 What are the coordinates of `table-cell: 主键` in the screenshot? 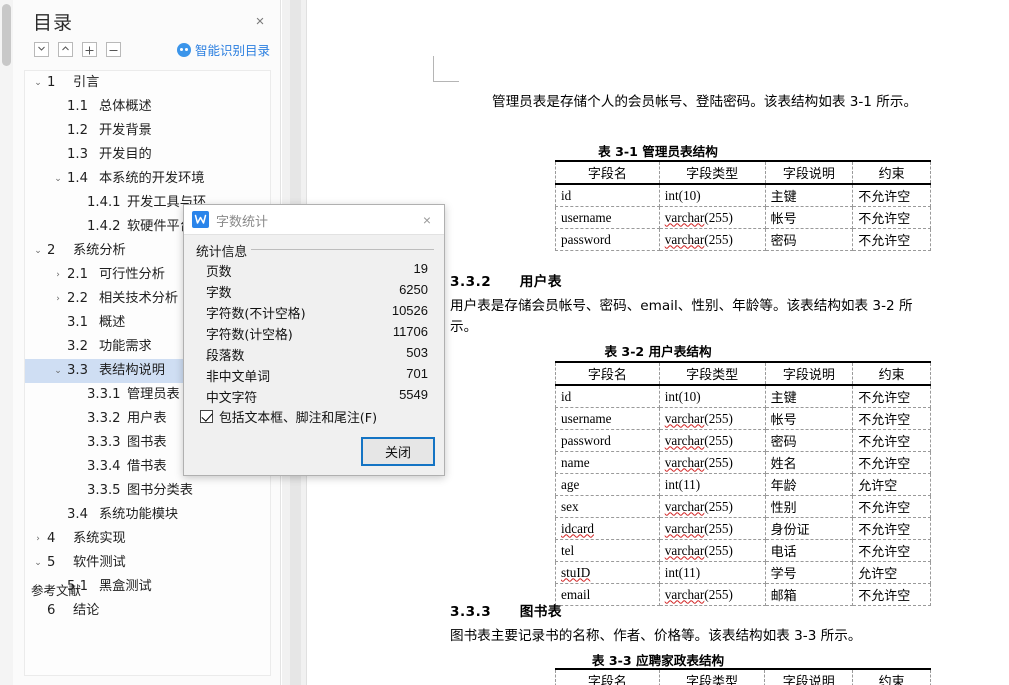 It's located at (809, 396).